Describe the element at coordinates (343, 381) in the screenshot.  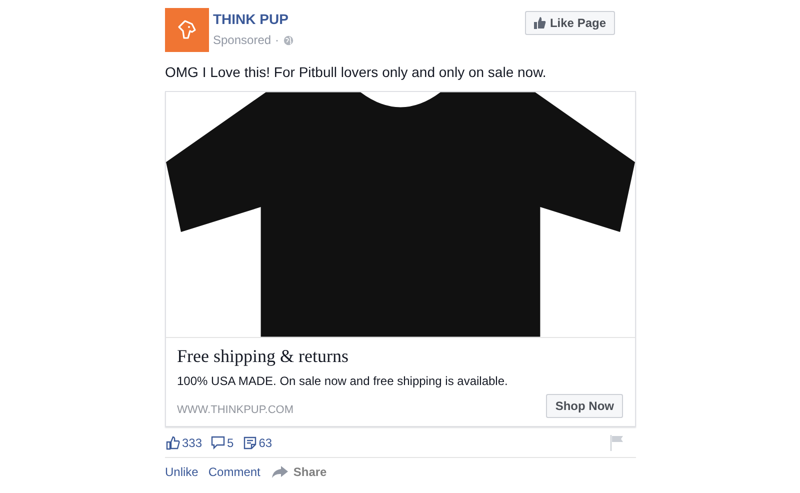
I see `ad-description: 100% USA MADE. On sale now and free shipping is available.` at that location.